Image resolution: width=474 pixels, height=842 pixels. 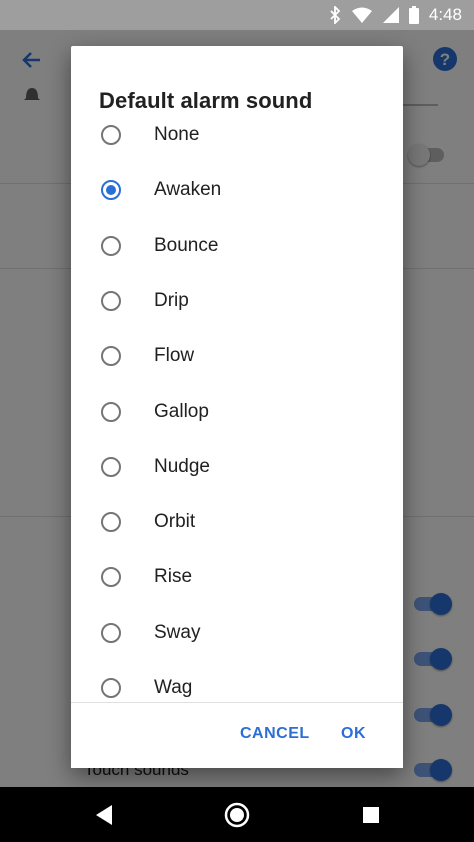 What do you see at coordinates (237, 521) in the screenshot?
I see `option-orbit: Orbit` at bounding box center [237, 521].